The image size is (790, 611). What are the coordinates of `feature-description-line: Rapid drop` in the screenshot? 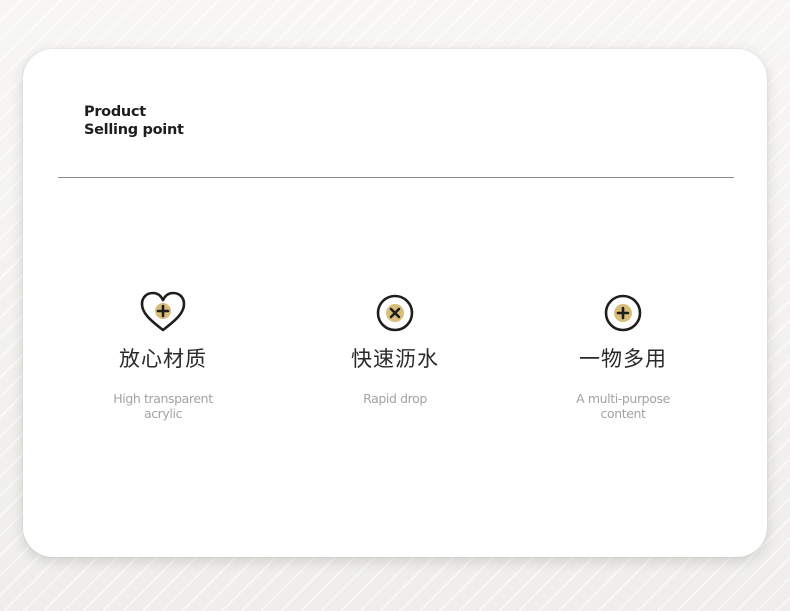 It's located at (395, 398).